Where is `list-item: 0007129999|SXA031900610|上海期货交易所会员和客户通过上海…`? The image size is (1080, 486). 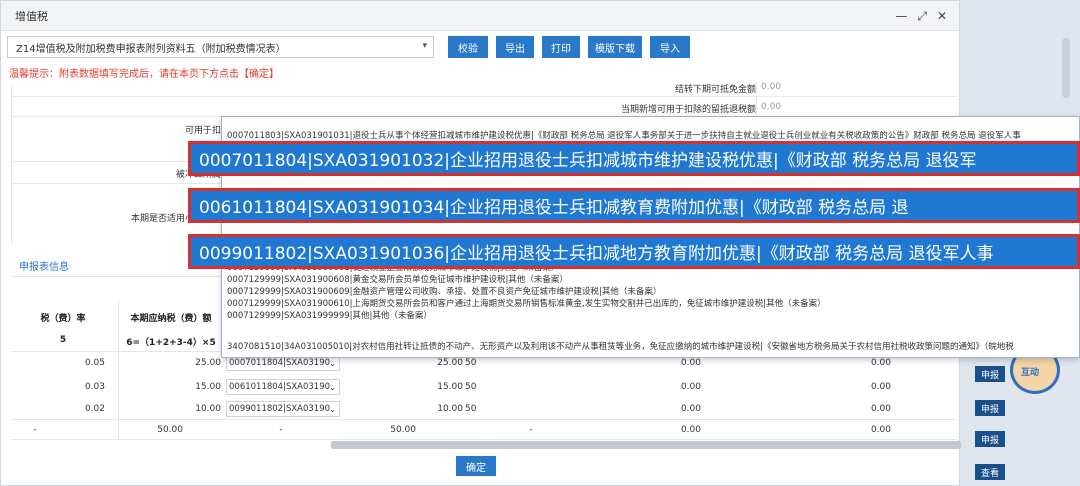
list-item: 0007129999|SXA031900610|上海期货交易所会员和客户通过上海… is located at coordinates (526, 303).